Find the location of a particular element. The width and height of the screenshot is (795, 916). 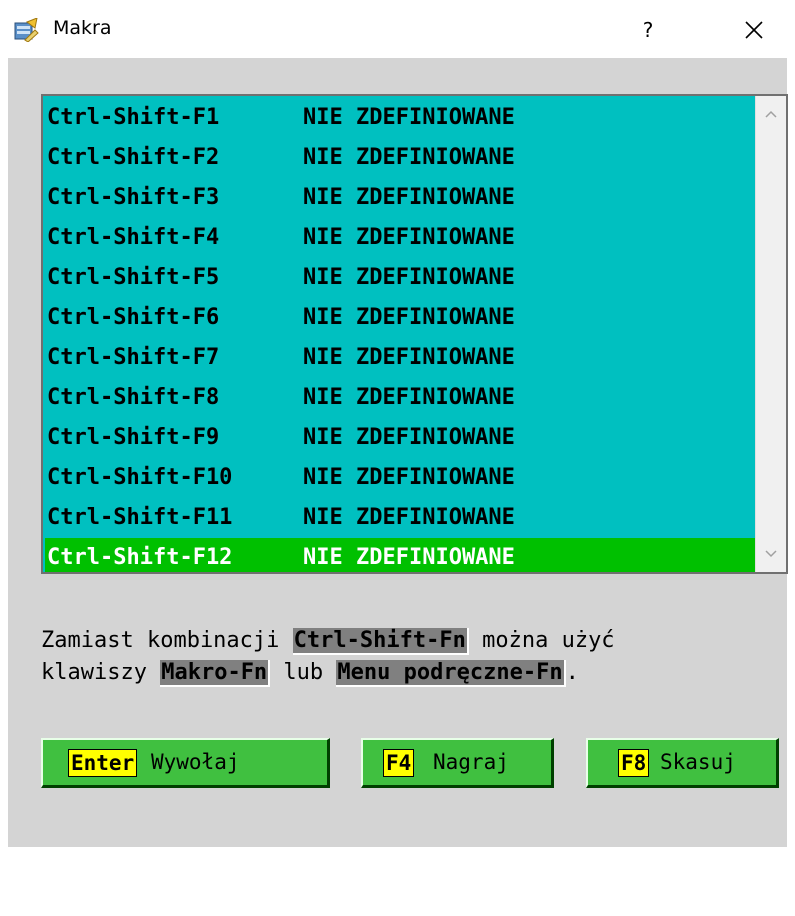

macro-key: Ctrl-Shift-F12 is located at coordinates (140, 557).